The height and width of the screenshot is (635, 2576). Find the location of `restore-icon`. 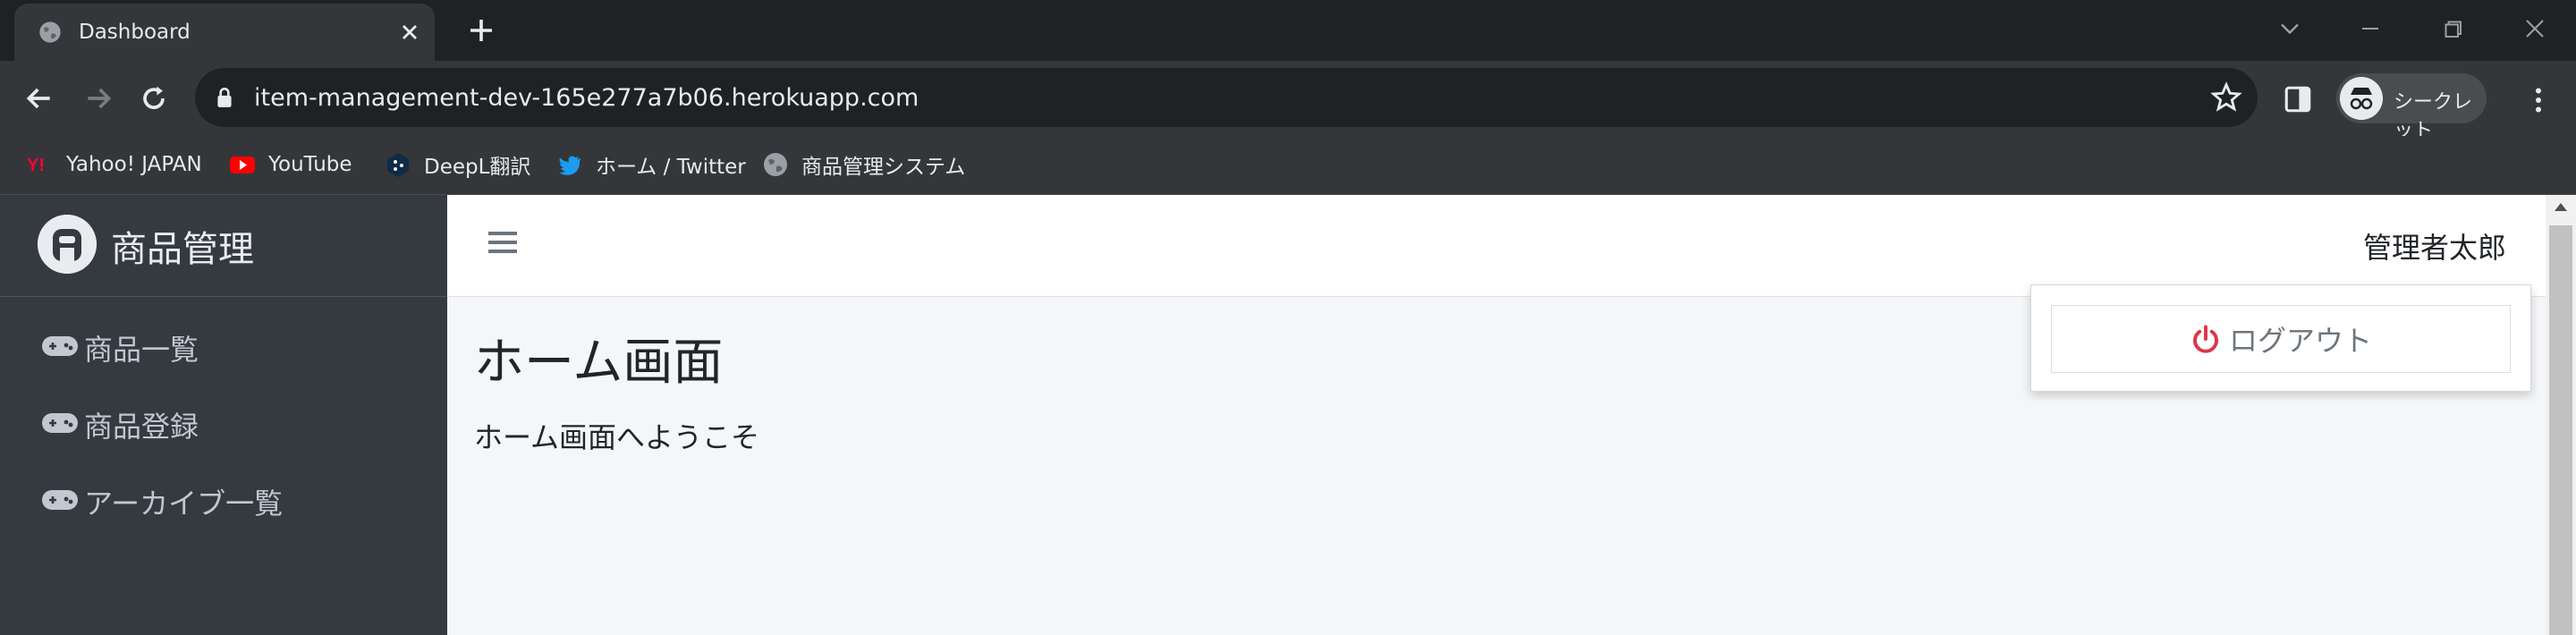

restore-icon is located at coordinates (2452, 29).